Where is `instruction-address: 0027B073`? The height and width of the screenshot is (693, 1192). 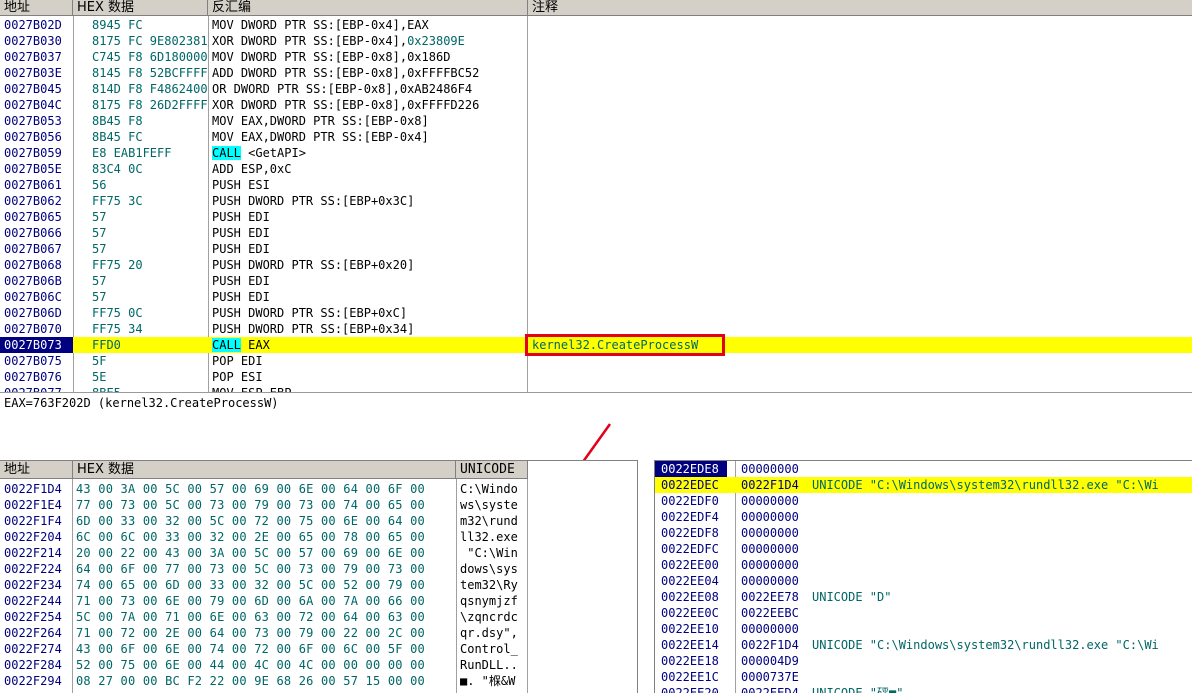
instruction-address: 0027B073 is located at coordinates (36, 345).